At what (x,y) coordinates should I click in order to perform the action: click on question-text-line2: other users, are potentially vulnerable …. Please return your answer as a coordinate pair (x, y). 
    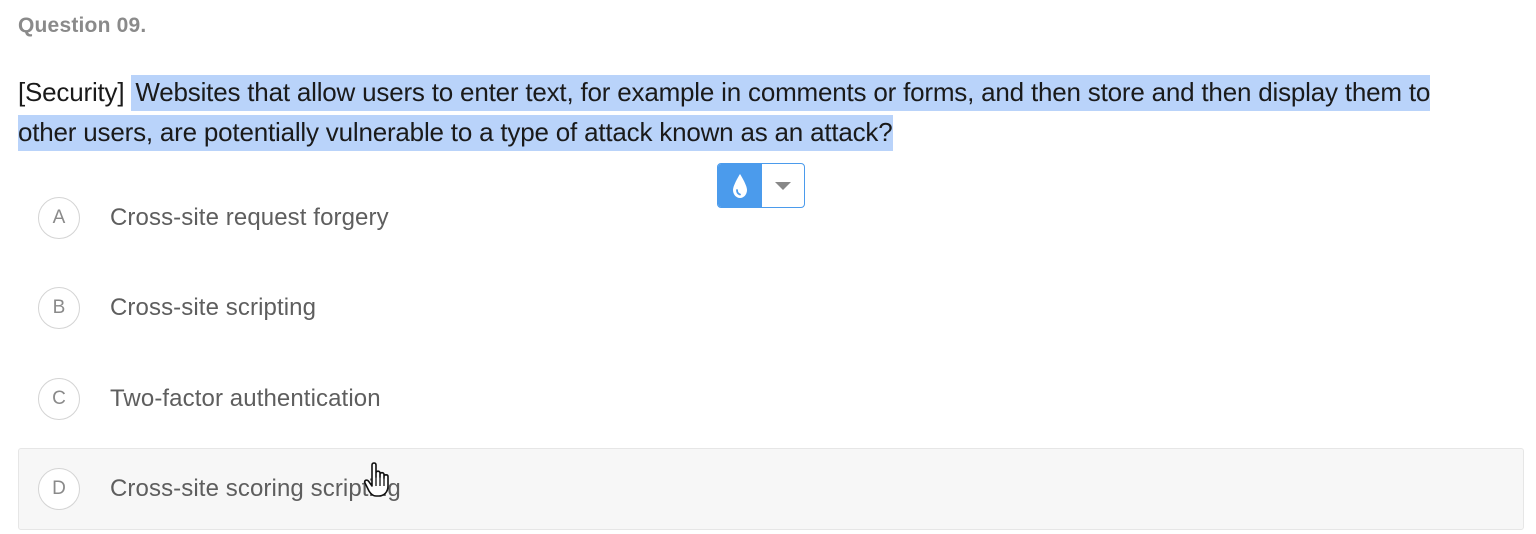
    Looking at the image, I should click on (455, 133).